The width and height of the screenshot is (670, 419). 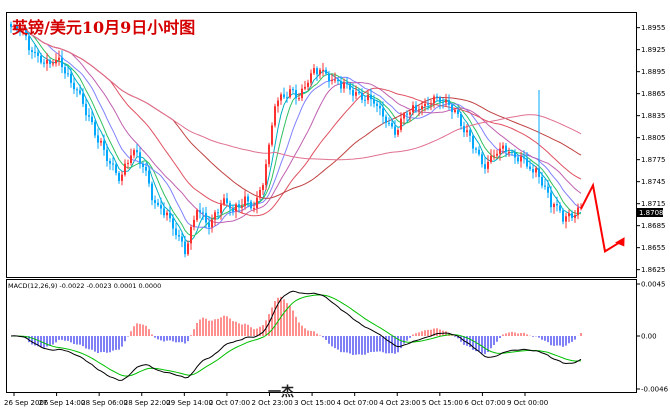 What do you see at coordinates (653, 182) in the screenshot?
I see `price-tick-label: 1.8745` at bounding box center [653, 182].